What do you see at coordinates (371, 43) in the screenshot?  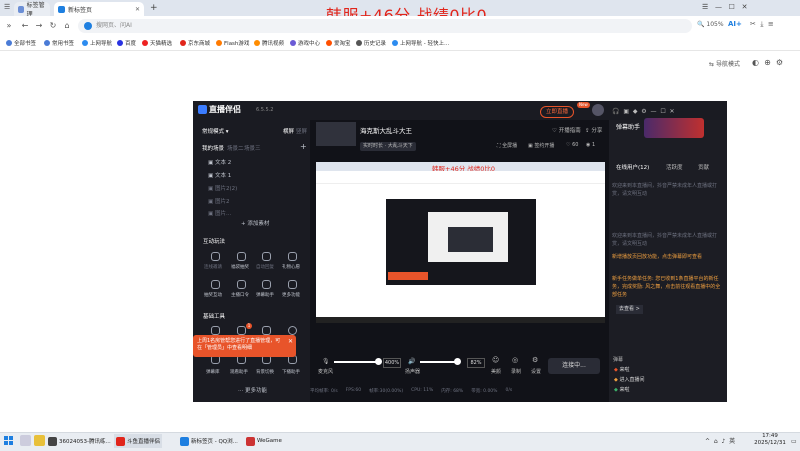 I see `bookmark-item: 历史记录` at bounding box center [371, 43].